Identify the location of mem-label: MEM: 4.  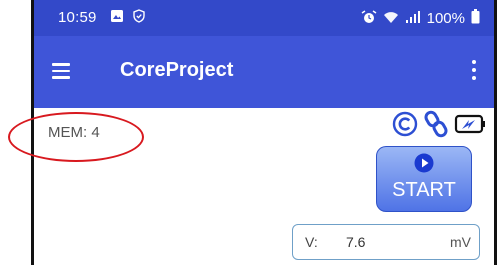
(74, 132).